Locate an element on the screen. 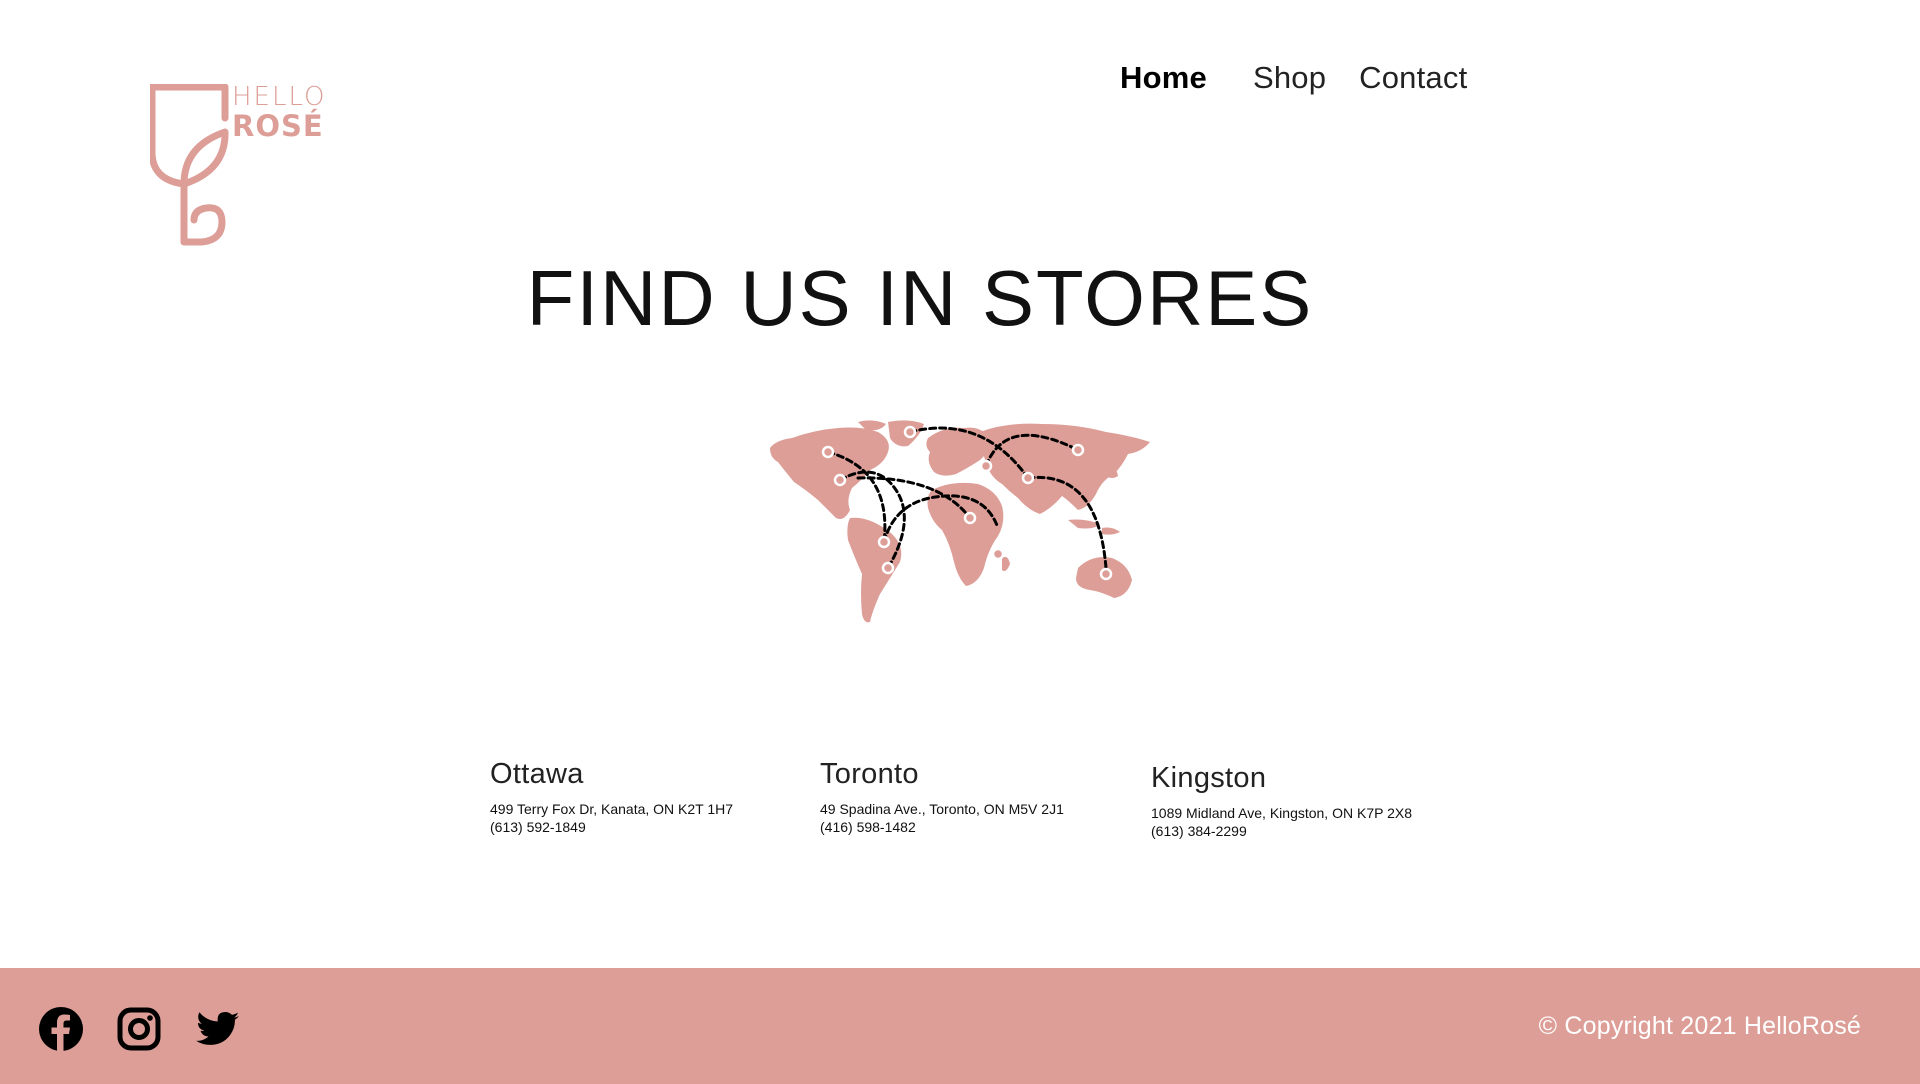  svg-text: HELLO is located at coordinates (279, 98).